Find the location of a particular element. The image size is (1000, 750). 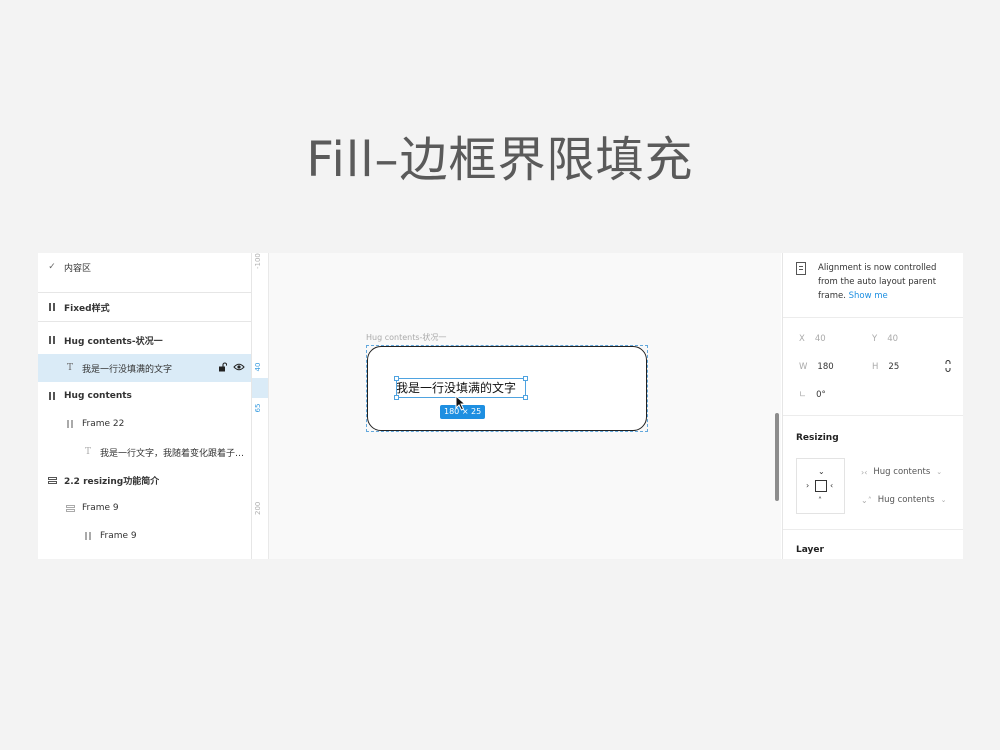

ruler-mark: 200 is located at coordinates (258, 508).